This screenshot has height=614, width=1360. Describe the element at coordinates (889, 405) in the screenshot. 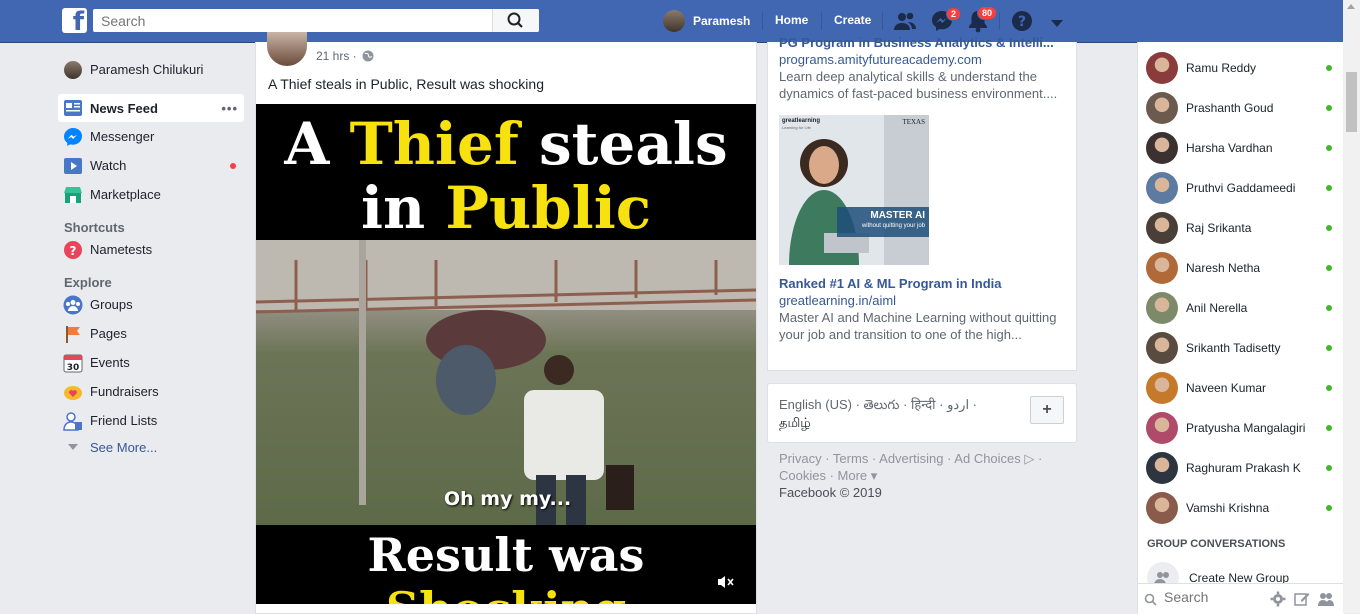

I see `language-options: English (US) · తెలుగు · हिन्दी · اردو ·` at that location.